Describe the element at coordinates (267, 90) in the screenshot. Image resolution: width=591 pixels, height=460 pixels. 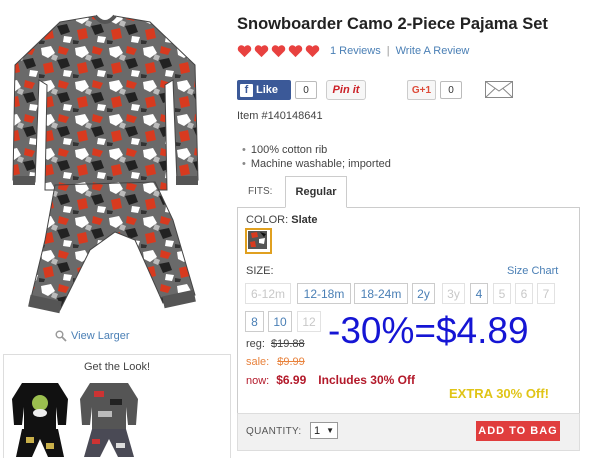
I see `facebook-like-label: Like` at that location.